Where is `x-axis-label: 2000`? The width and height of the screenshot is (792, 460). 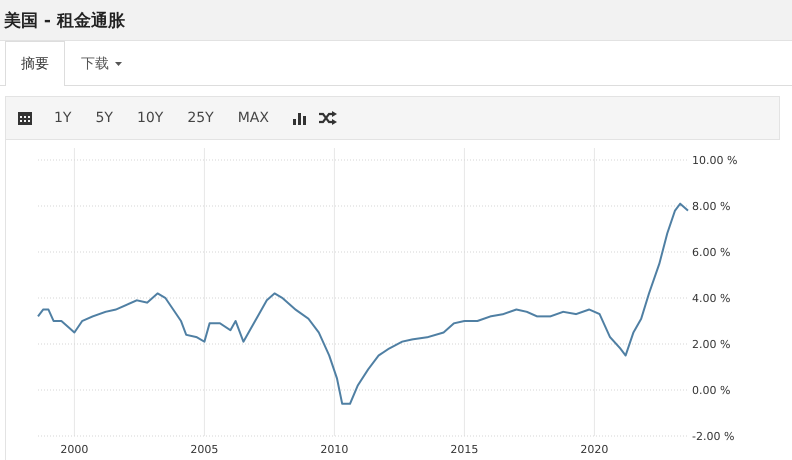 x-axis-label: 2000 is located at coordinates (74, 449).